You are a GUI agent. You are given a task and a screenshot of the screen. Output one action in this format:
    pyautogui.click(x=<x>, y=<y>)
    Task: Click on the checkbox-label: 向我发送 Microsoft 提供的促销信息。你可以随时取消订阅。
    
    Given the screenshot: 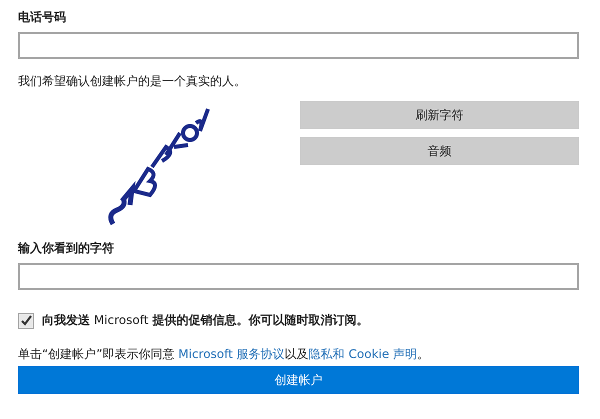 What is the action you would take?
    pyautogui.click(x=205, y=320)
    